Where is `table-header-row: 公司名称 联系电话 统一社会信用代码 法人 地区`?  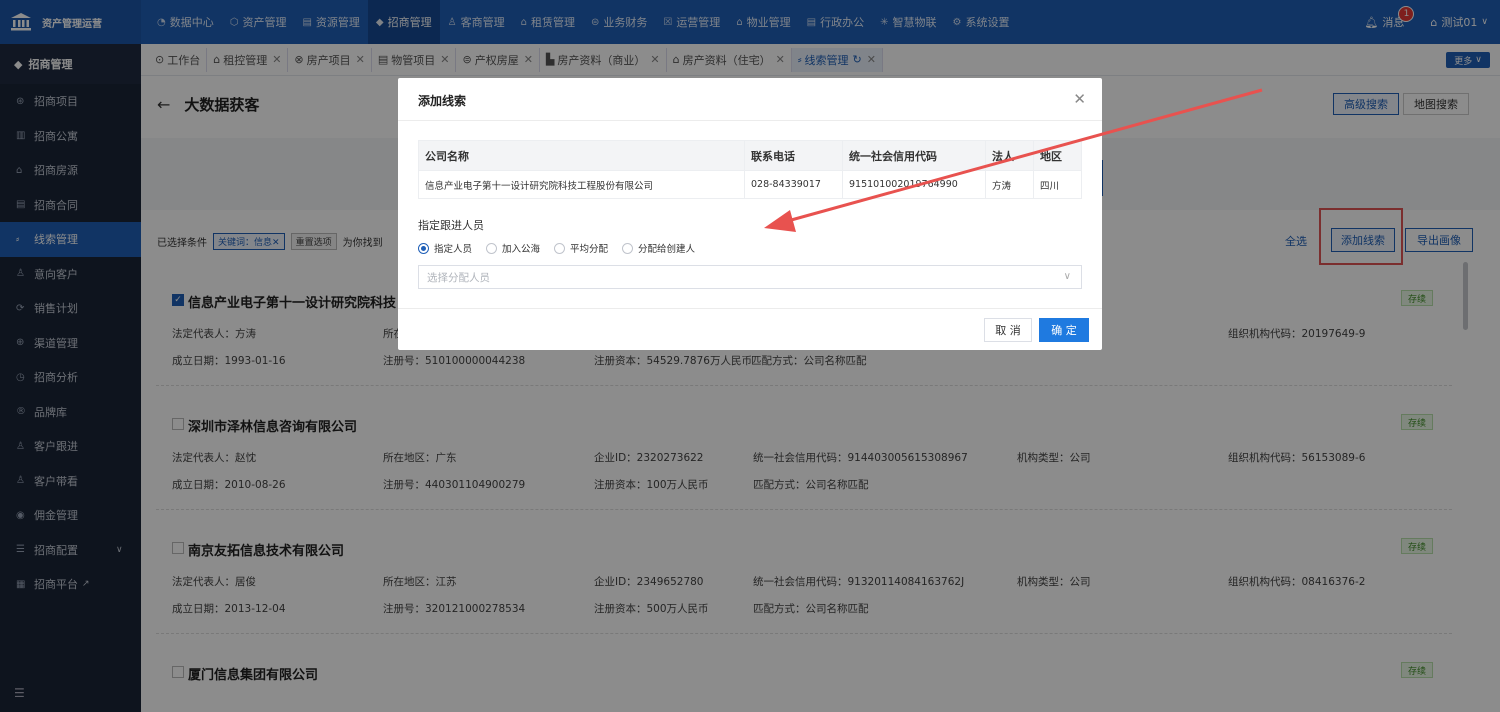
table-header-row: 公司名称 联系电话 统一社会信用代码 法人 地区 is located at coordinates (750, 155).